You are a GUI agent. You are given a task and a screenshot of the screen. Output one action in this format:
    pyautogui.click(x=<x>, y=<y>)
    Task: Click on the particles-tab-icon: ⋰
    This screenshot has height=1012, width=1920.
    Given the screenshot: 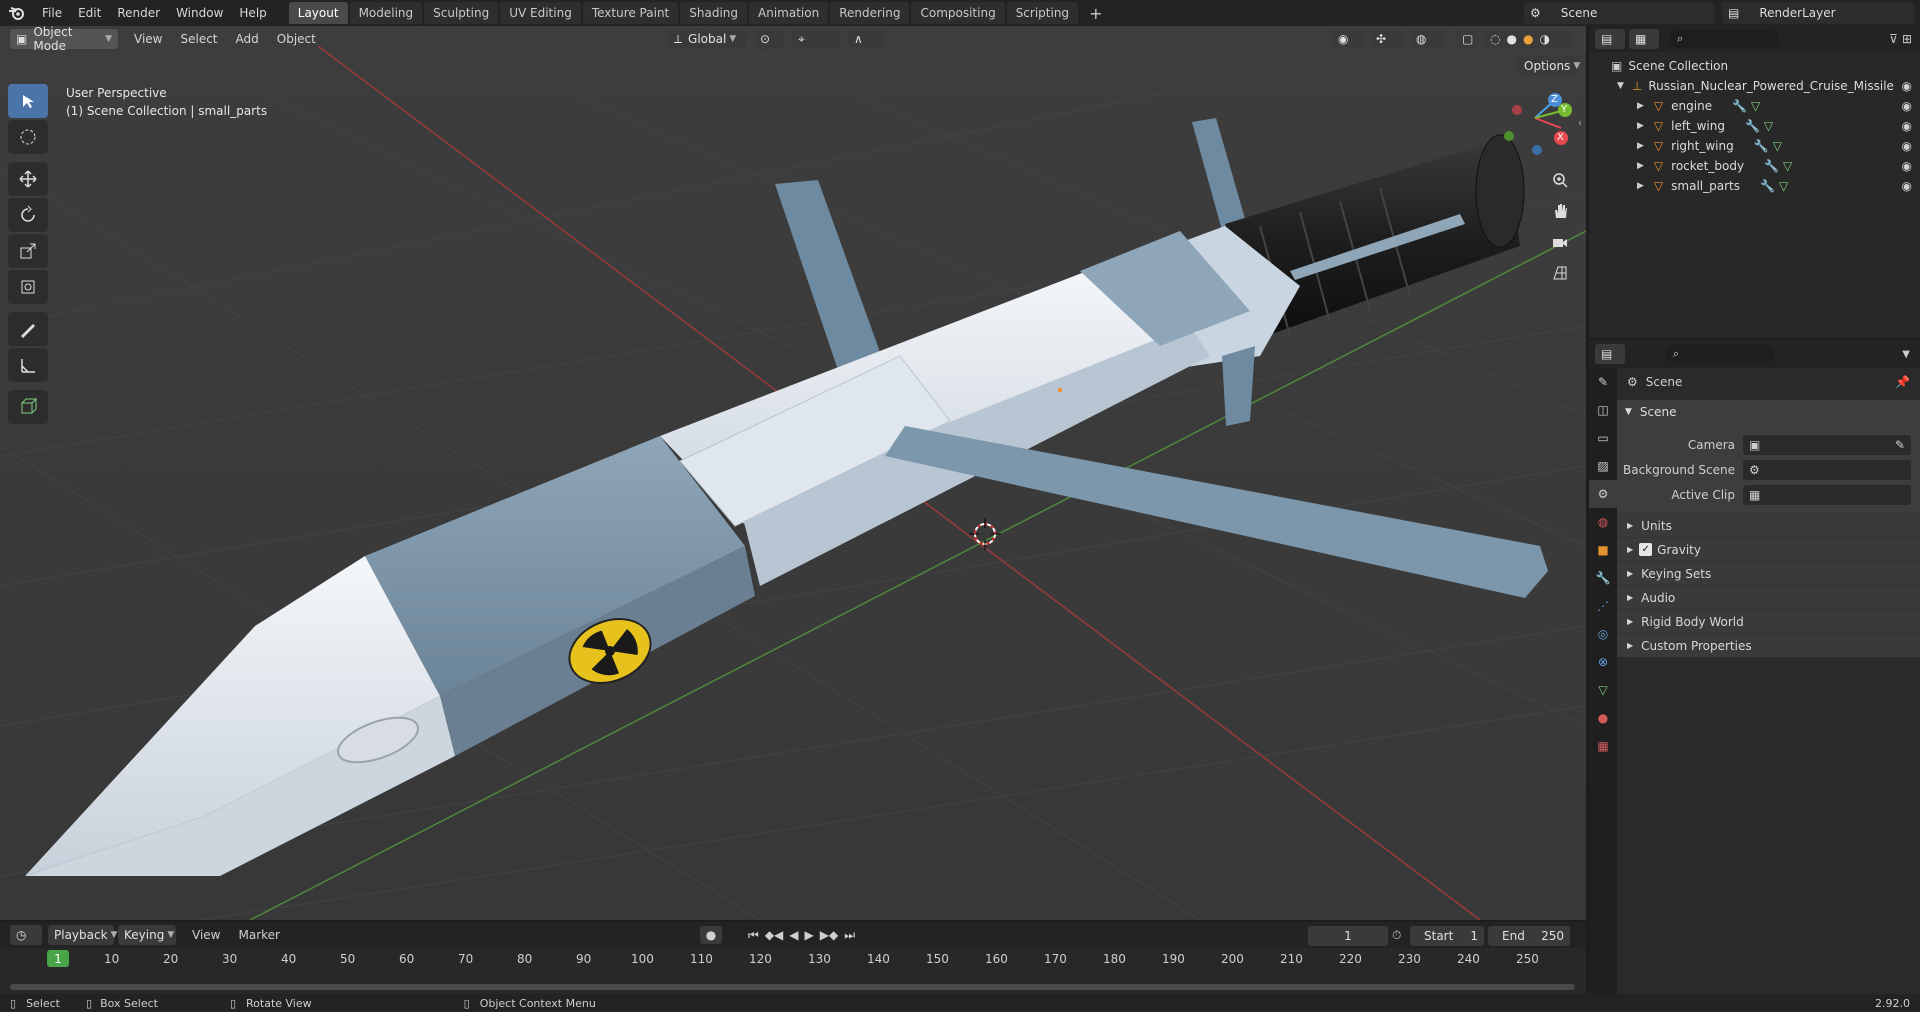 What is the action you would take?
    pyautogui.click(x=1603, y=606)
    